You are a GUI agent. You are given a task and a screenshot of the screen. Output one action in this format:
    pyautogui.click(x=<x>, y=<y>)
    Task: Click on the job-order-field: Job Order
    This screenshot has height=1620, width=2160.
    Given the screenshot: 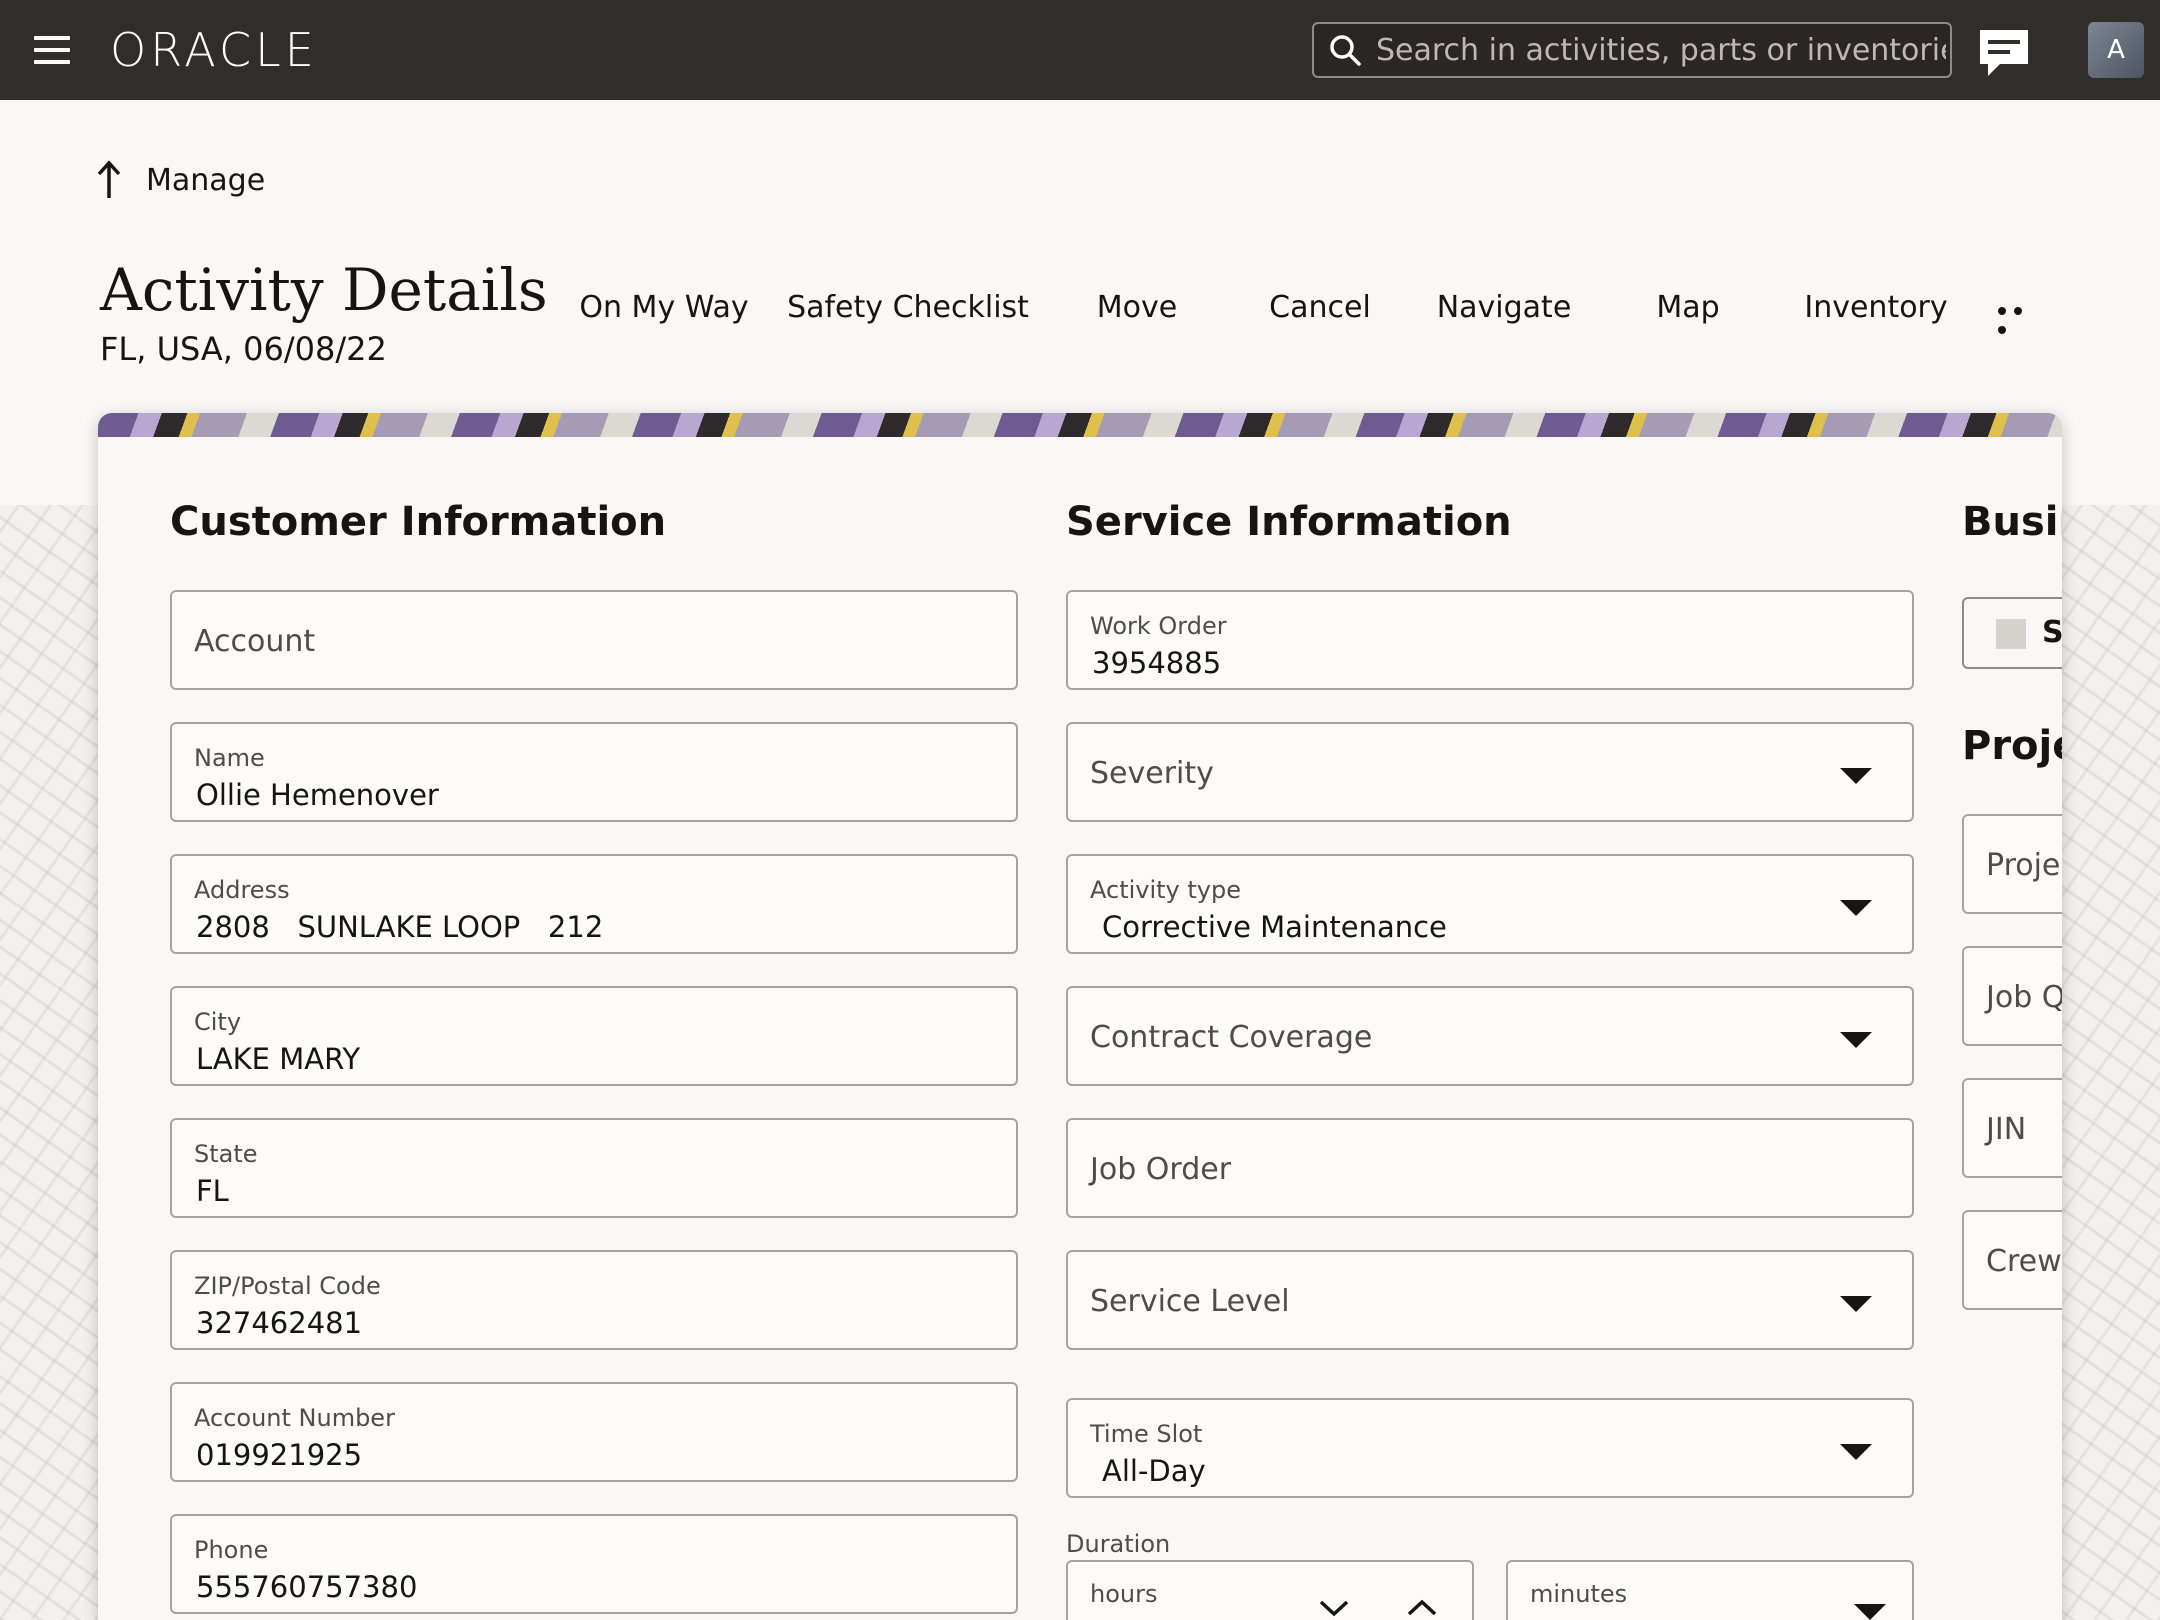 What is the action you would take?
    pyautogui.click(x=1490, y=1168)
    